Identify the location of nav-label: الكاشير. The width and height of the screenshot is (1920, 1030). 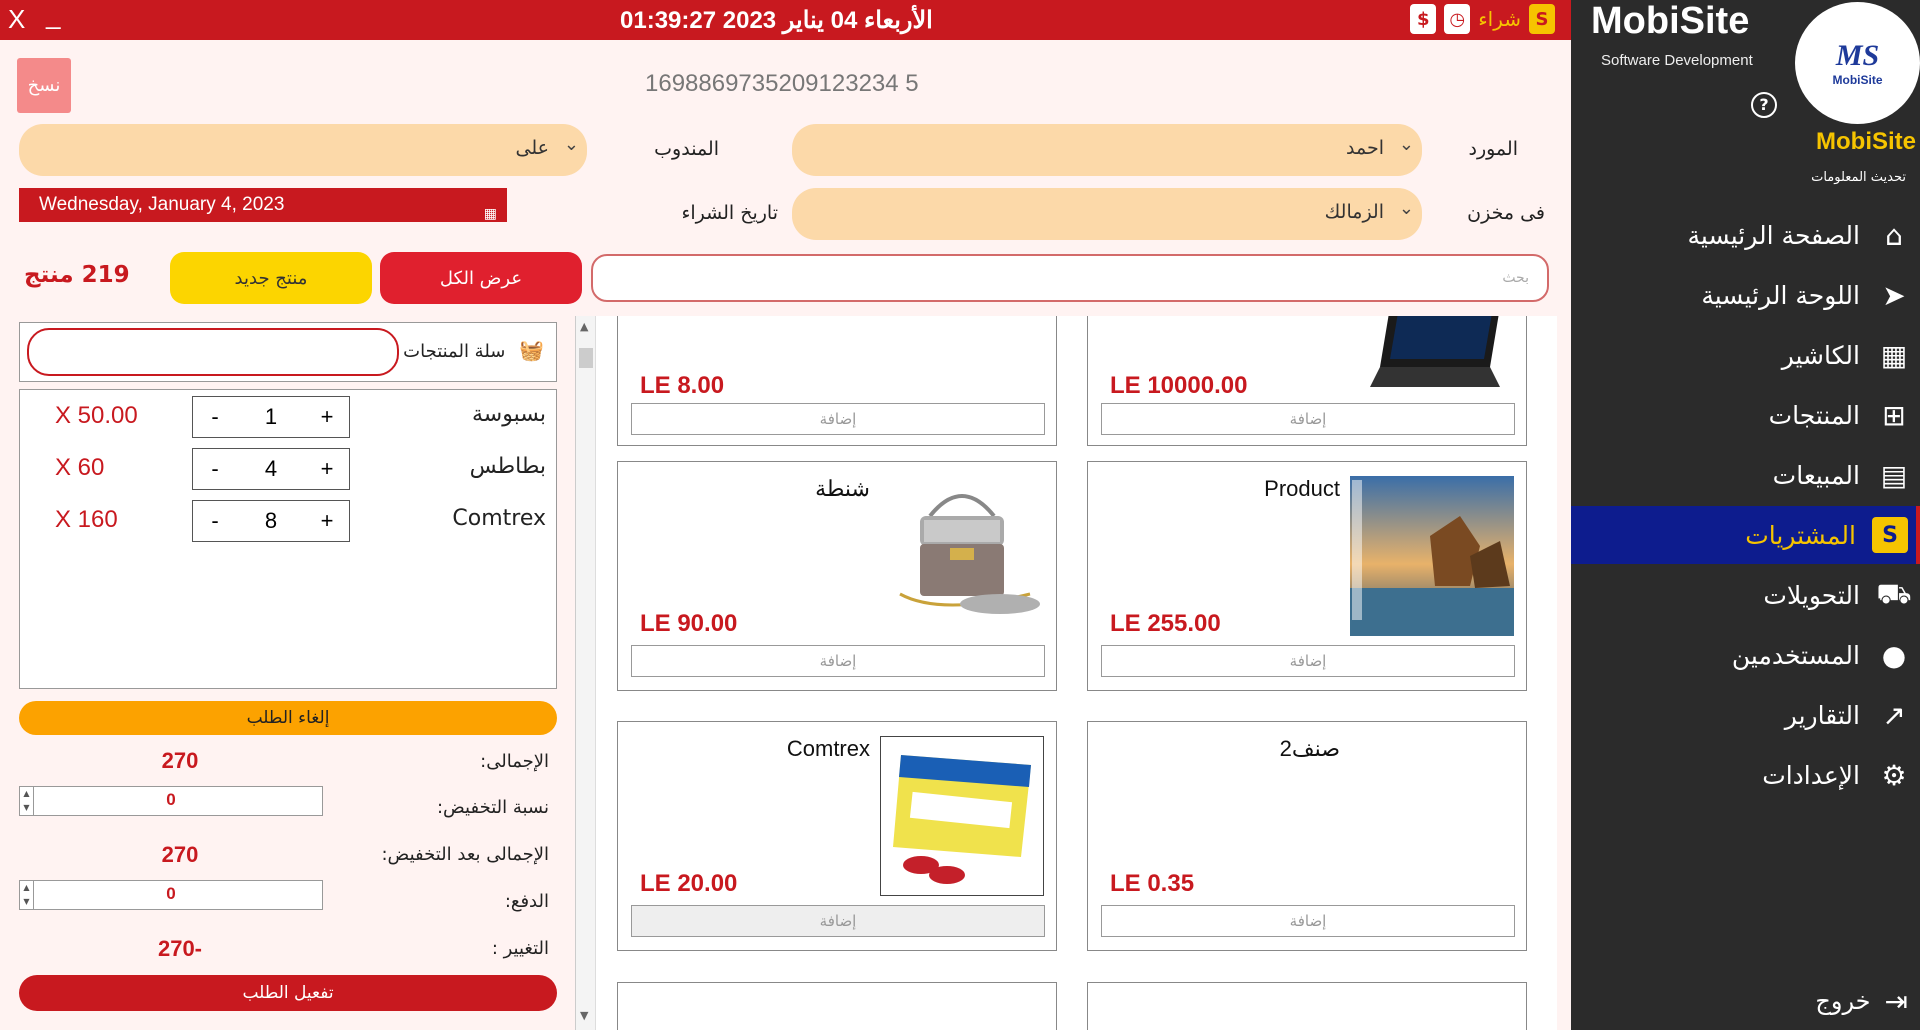
(1820, 355).